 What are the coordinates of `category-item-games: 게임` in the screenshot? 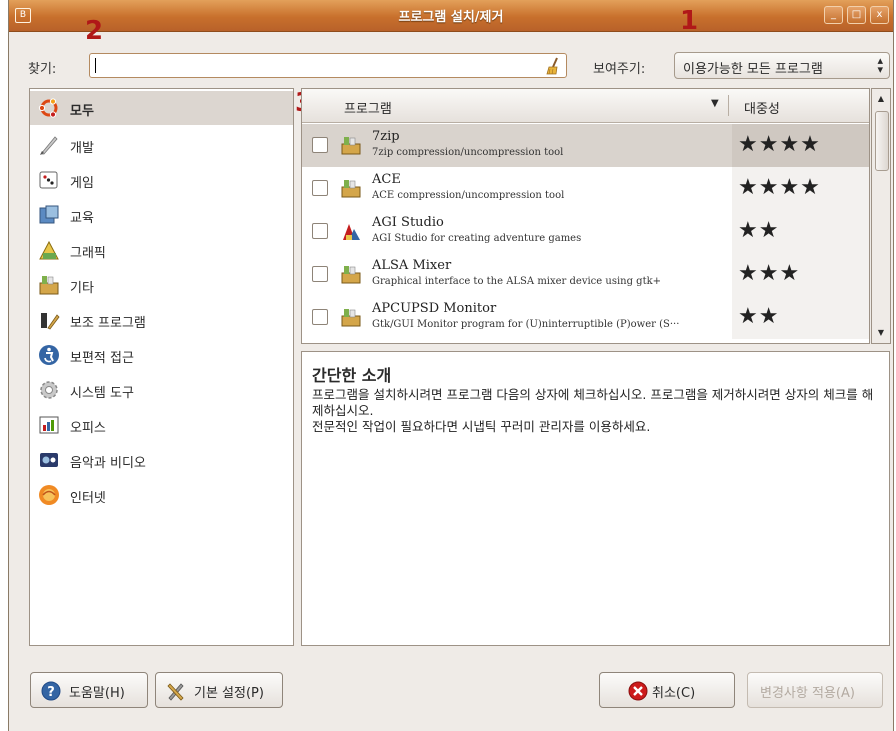 It's located at (161, 180).